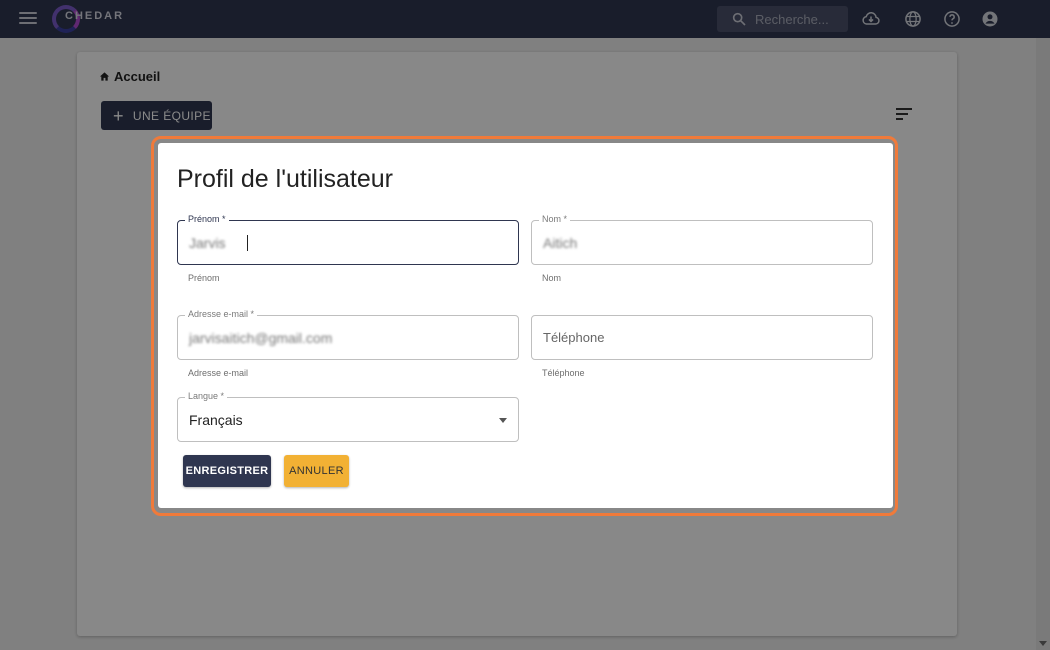  I want to click on first-name-value: Jarvis, so click(207, 243).